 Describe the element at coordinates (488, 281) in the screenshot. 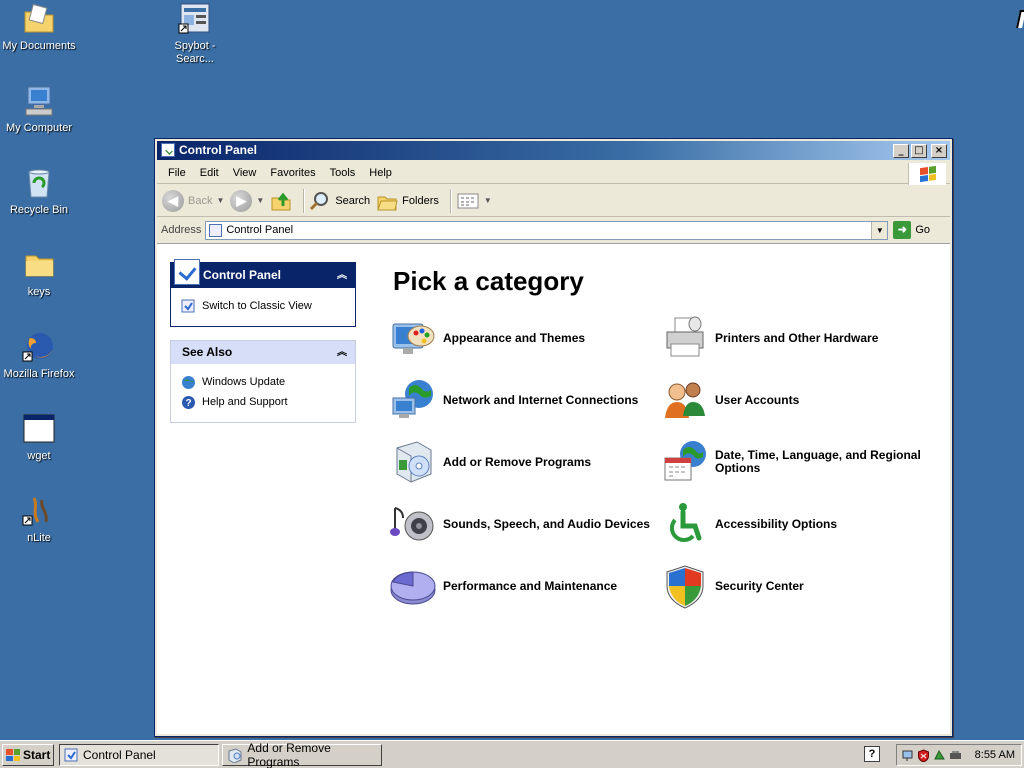

I see `page-title: Pick a category` at that location.